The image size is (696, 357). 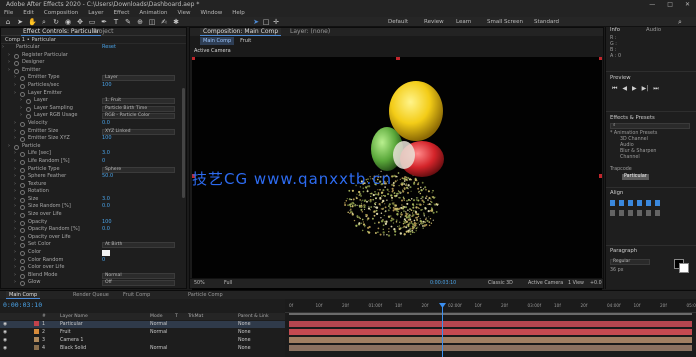 I want to click on puppet-tool-icon: ✱, so click(x=176, y=22).